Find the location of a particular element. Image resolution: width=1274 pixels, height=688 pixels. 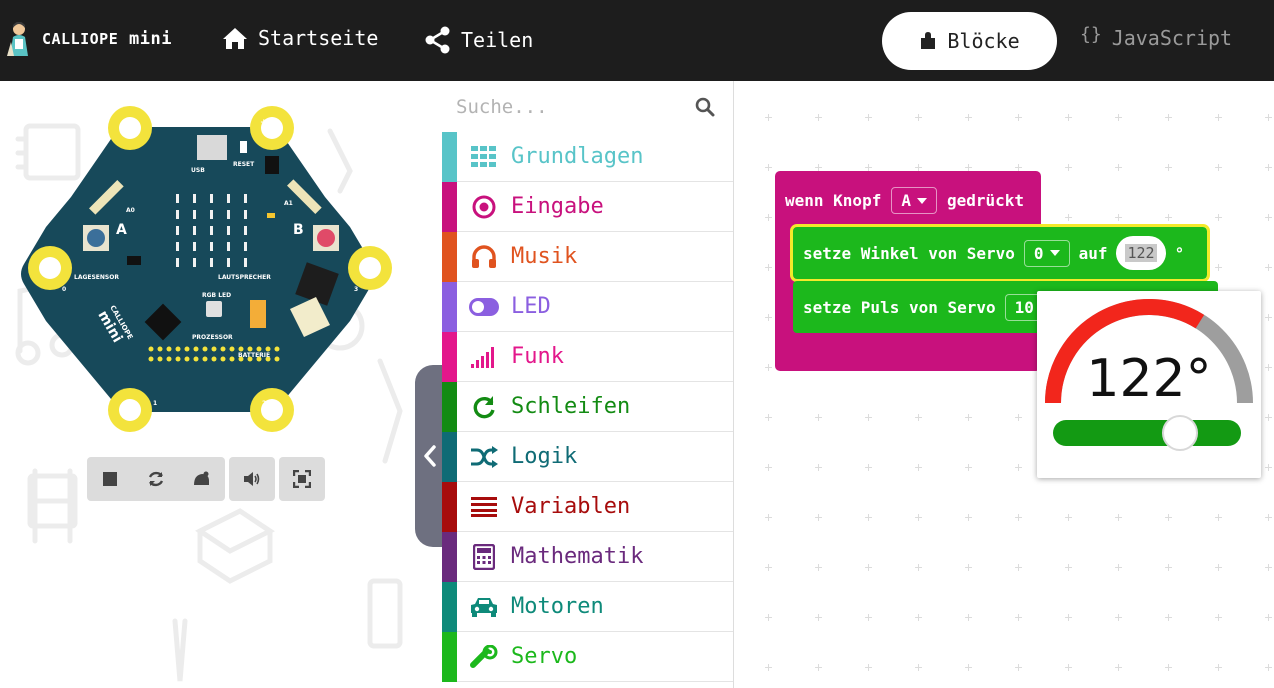

stop-button is located at coordinates (110, 479).